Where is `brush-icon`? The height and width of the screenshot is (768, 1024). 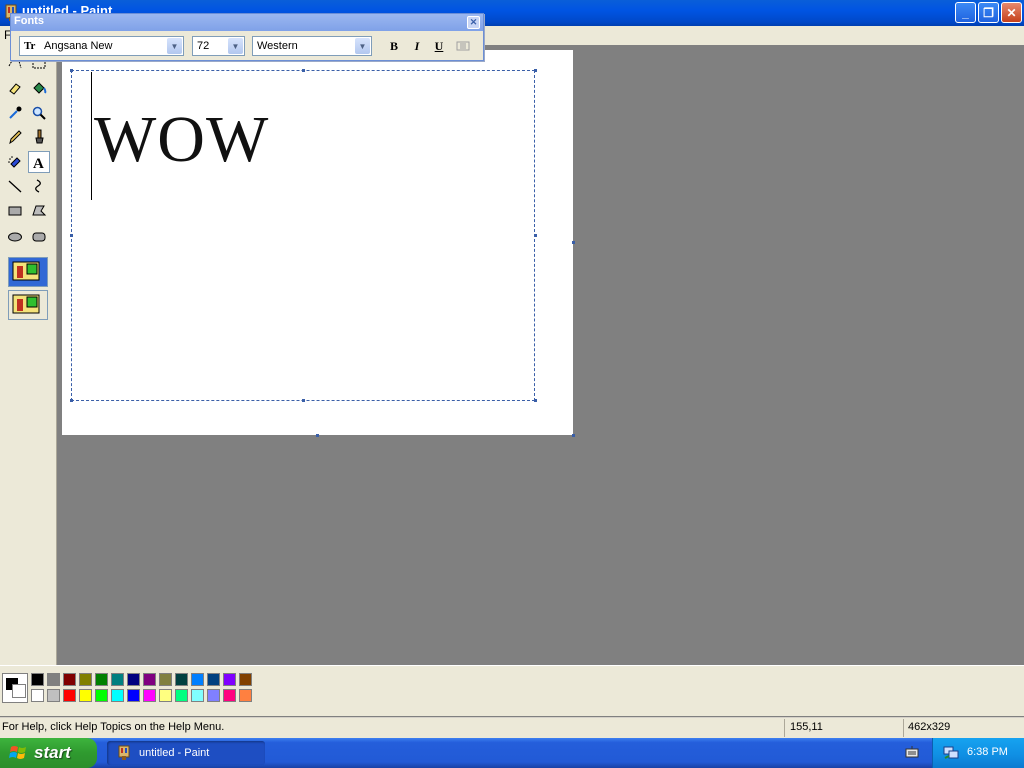
brush-icon is located at coordinates (39, 136).